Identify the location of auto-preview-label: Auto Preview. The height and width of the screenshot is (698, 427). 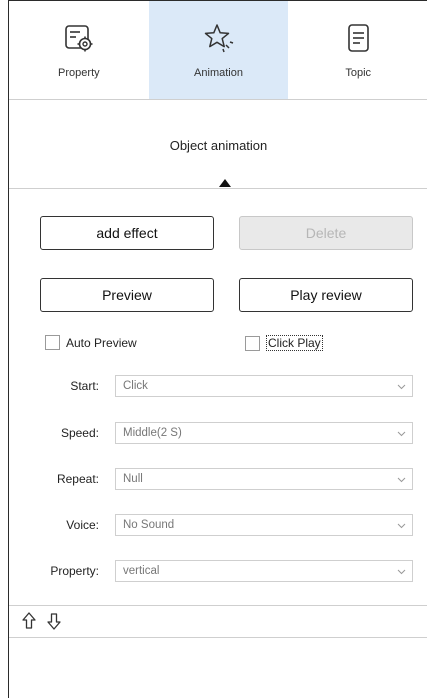
(101, 342).